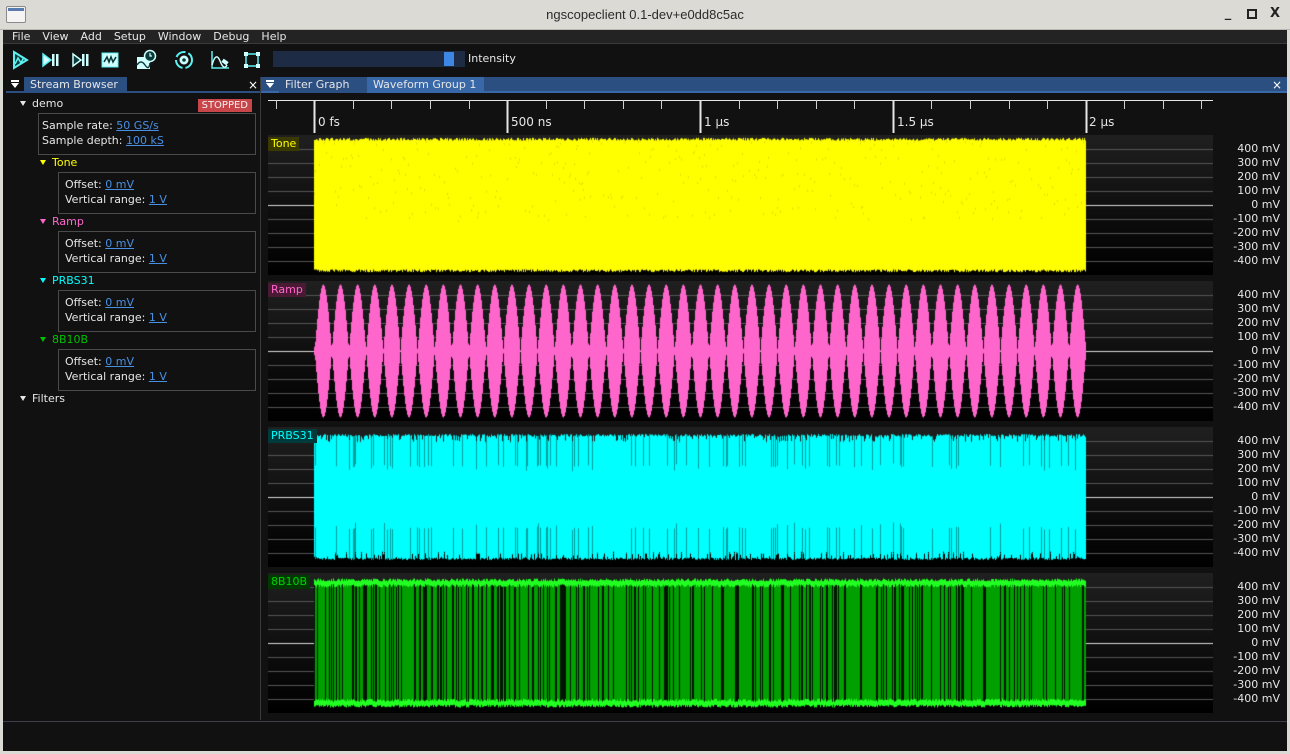 The height and width of the screenshot is (754, 1290). I want to click on channel-label: Tone, so click(284, 144).